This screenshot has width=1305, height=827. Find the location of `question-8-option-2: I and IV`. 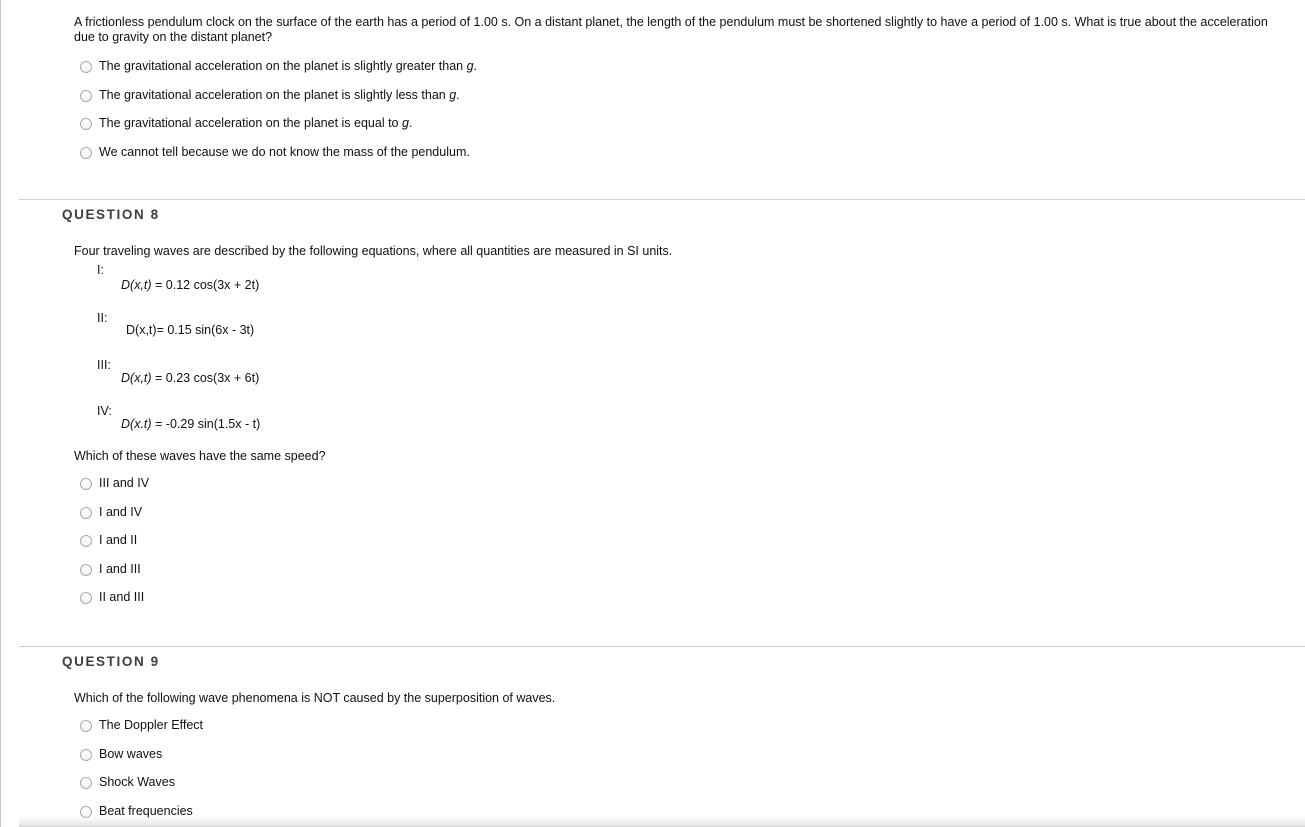

question-8-option-2: I and IV is located at coordinates (114, 512).